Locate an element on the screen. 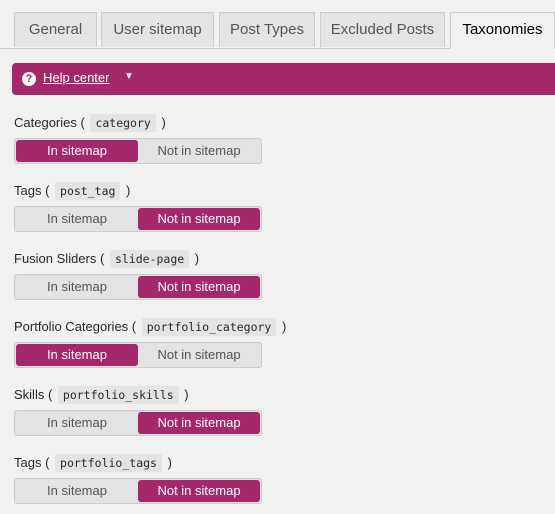 This screenshot has height=514, width=555. taxonomy-label: Tags ( post_tag ) is located at coordinates (72, 191).